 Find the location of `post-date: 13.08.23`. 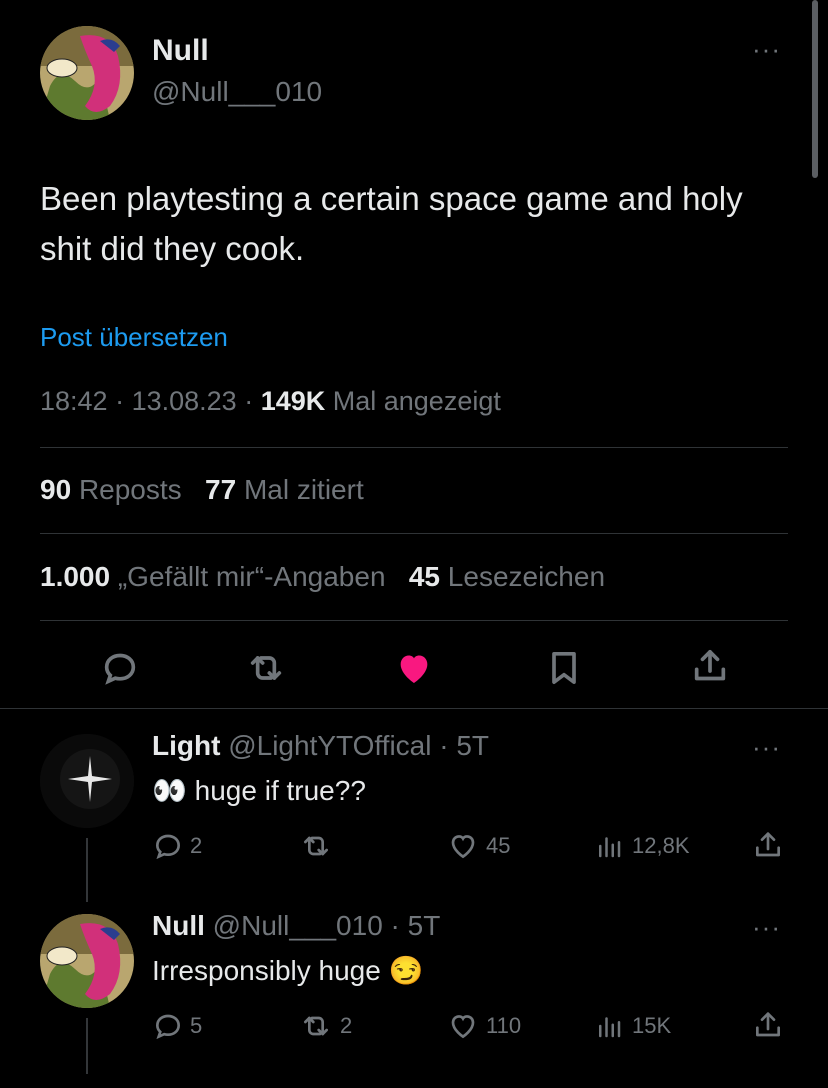

post-date: 13.08.23 is located at coordinates (184, 401).